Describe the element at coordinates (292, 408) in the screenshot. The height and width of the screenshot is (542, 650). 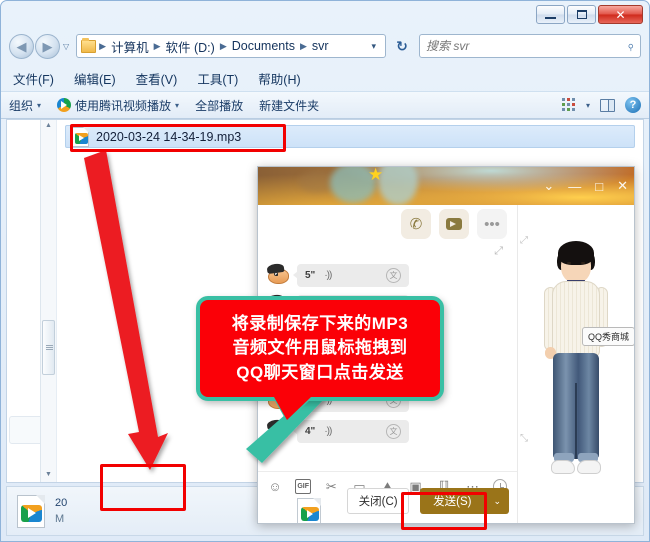
I see `callout-tail` at that location.